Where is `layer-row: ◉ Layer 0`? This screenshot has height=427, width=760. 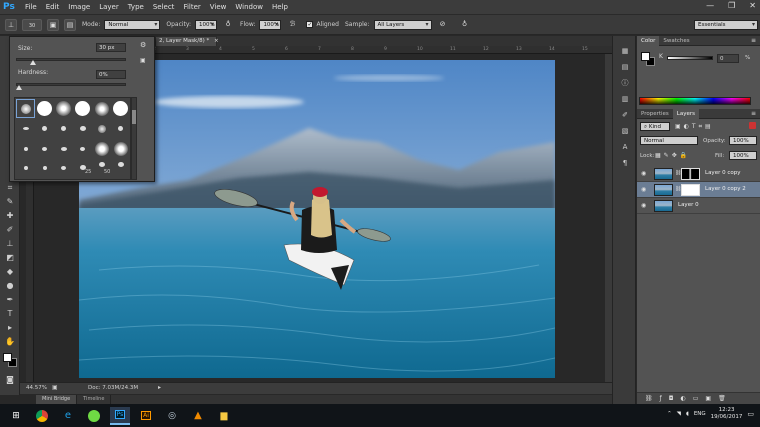 layer-row: ◉ Layer 0 is located at coordinates (698, 206).